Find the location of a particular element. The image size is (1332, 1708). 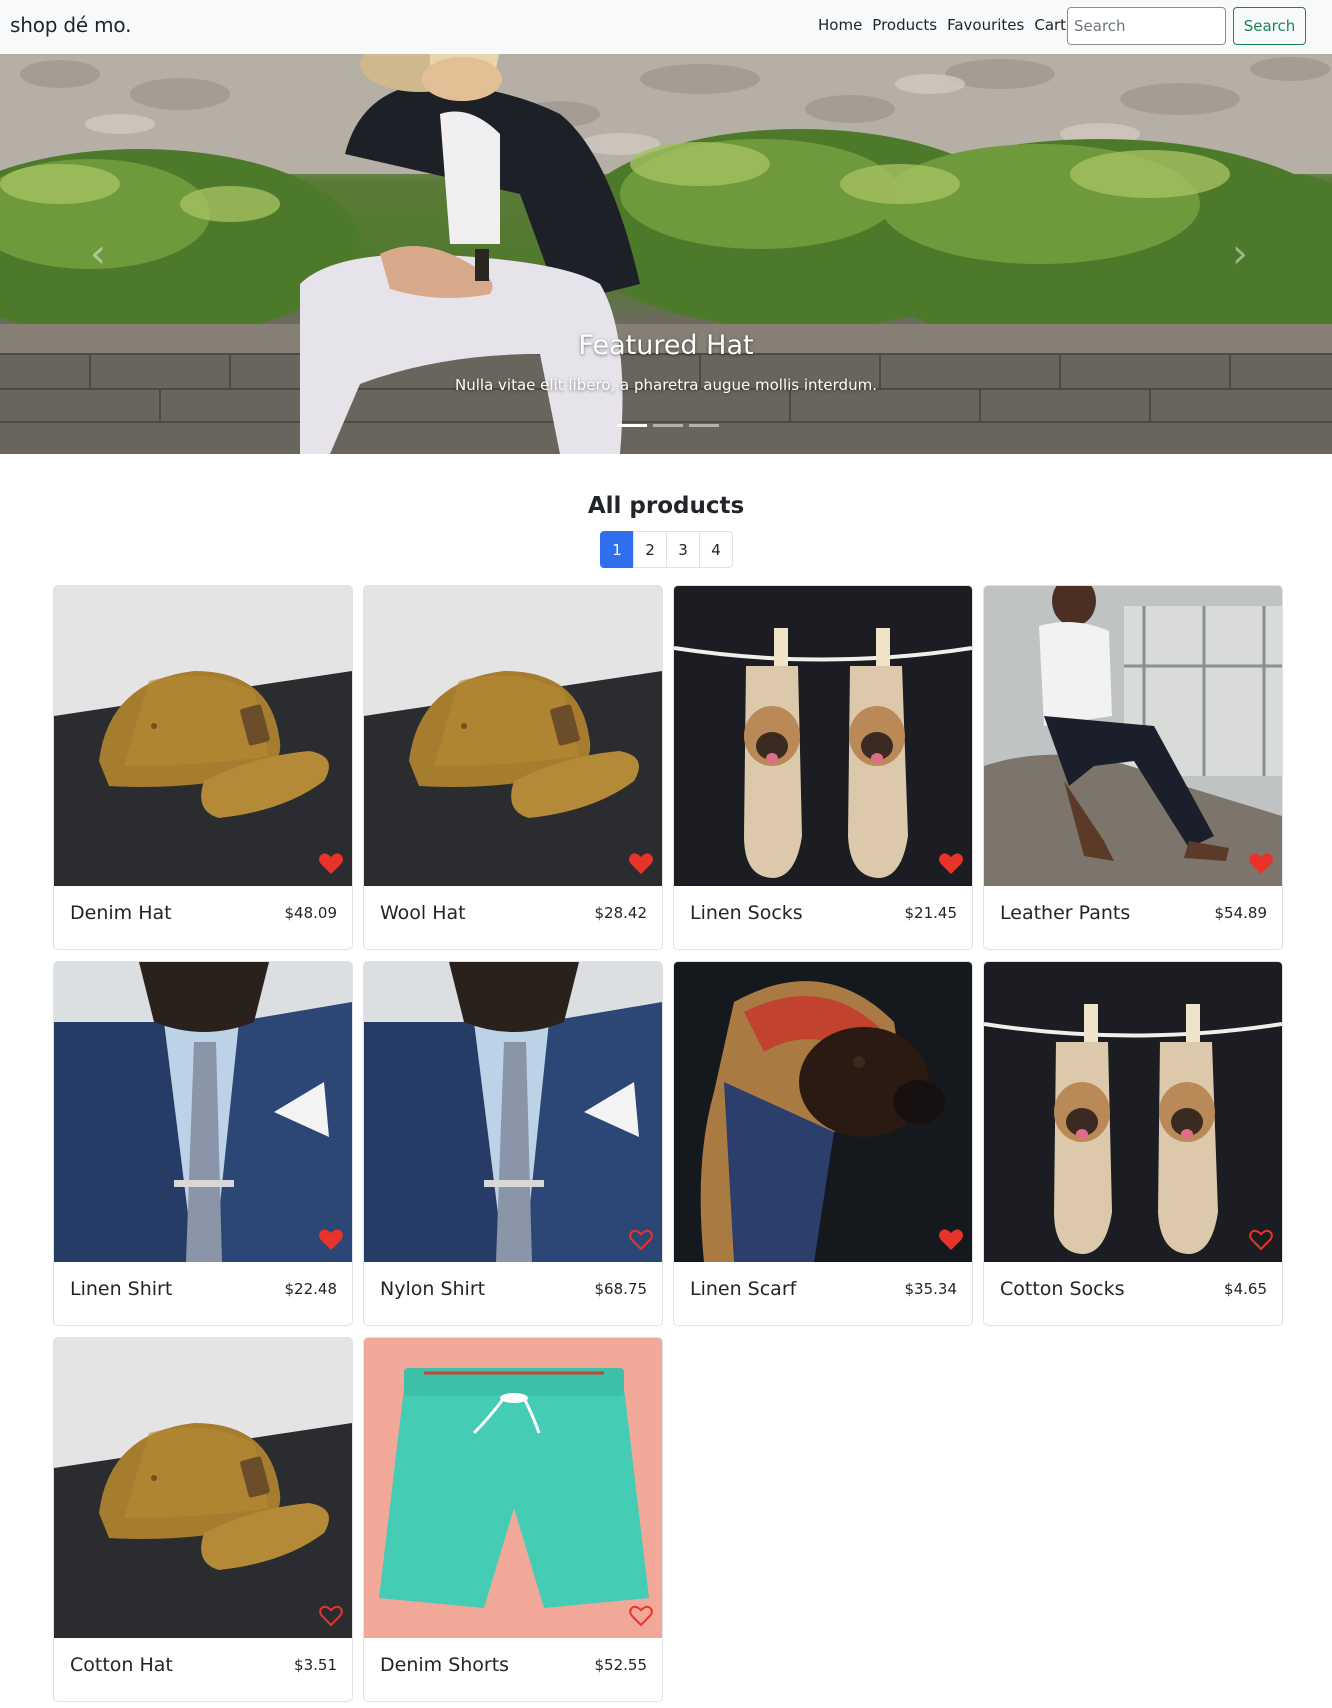

product-name: Linen Shirt is located at coordinates (121, 1289).